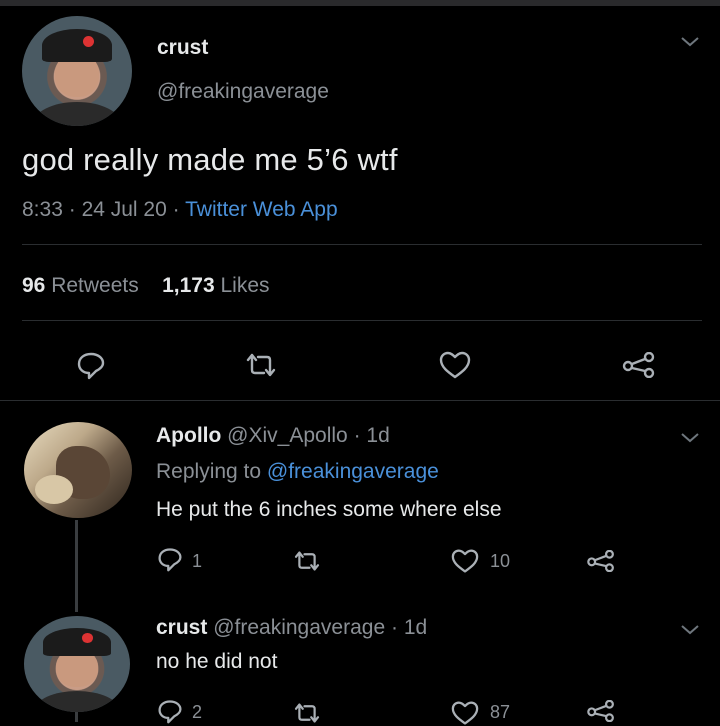  I want to click on handle: @freakingaverage, so click(243, 92).